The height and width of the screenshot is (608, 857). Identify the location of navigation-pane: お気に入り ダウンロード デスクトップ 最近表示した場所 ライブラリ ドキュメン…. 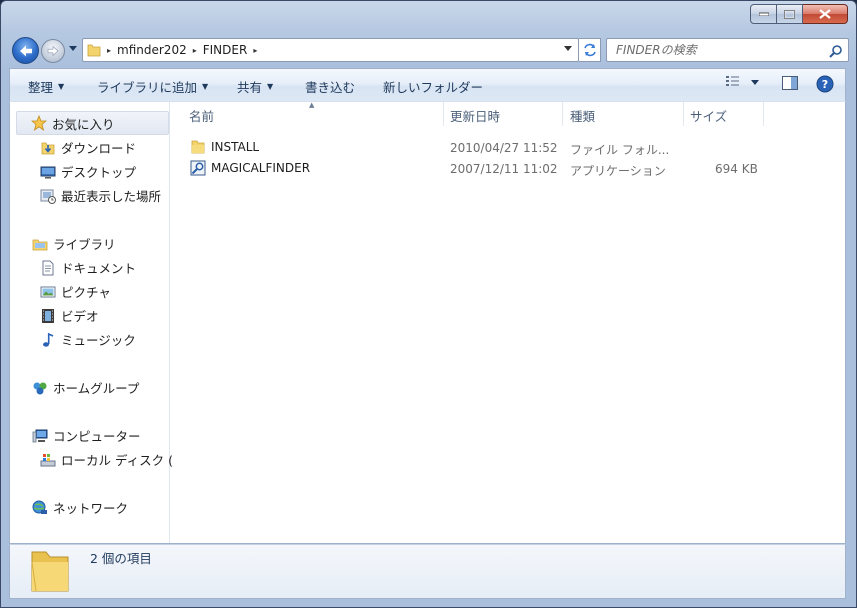
(91, 322).